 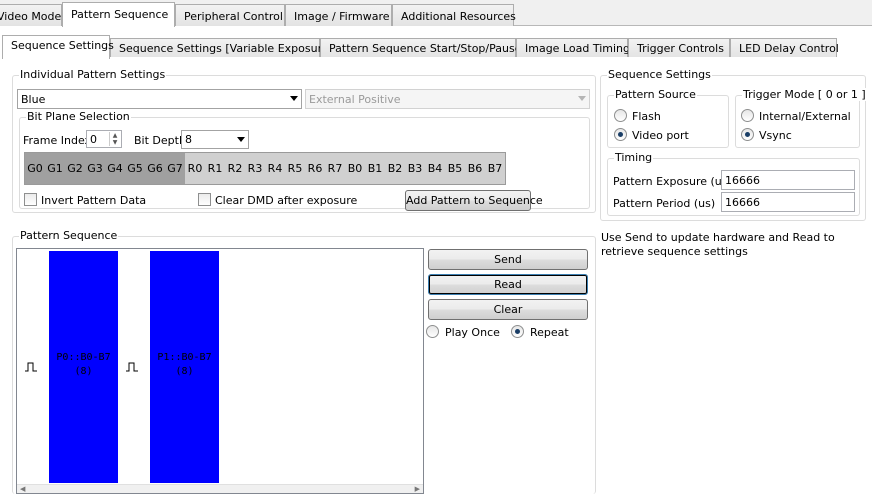 I want to click on frame-index-value: 0, so click(x=93, y=139).